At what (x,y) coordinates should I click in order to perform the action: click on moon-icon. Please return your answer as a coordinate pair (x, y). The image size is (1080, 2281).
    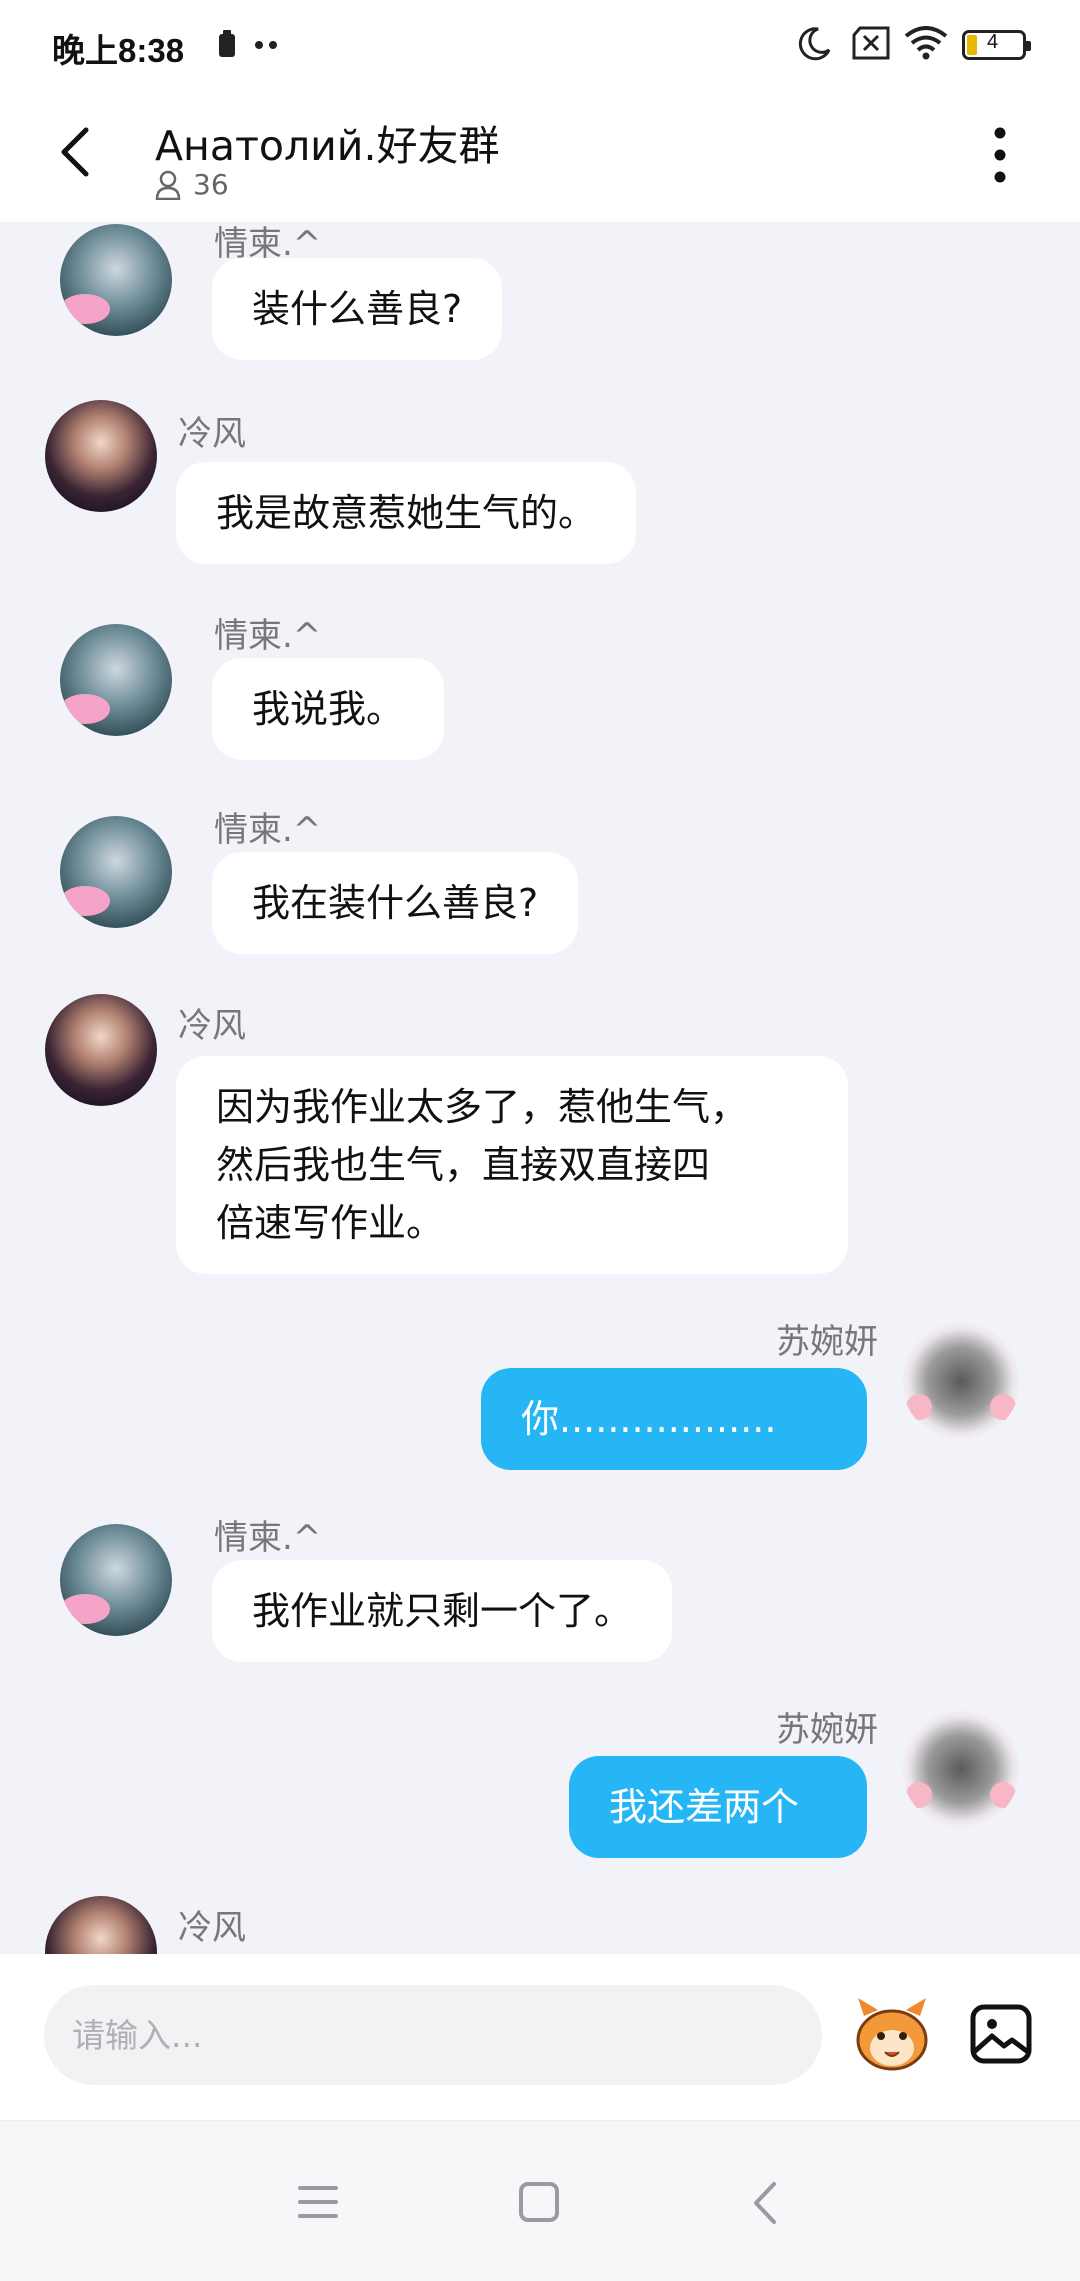
    Looking at the image, I should click on (814, 44).